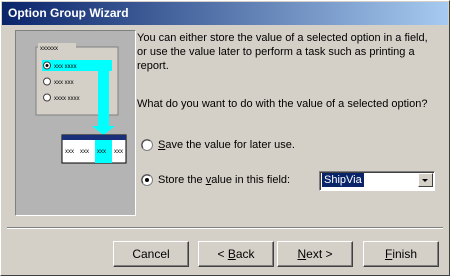 This screenshot has width=450, height=276. I want to click on chevron-down-icon, so click(425, 180).